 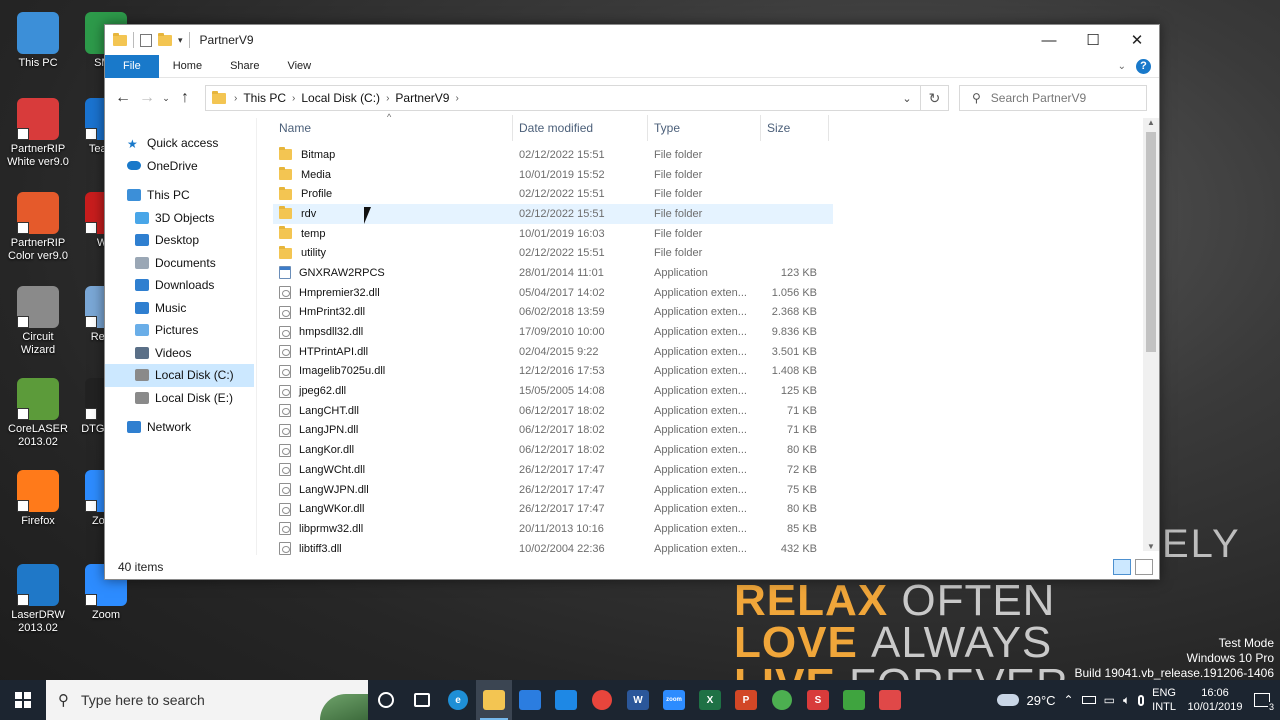 What do you see at coordinates (1141, 700) in the screenshot?
I see `microphone-icon` at bounding box center [1141, 700].